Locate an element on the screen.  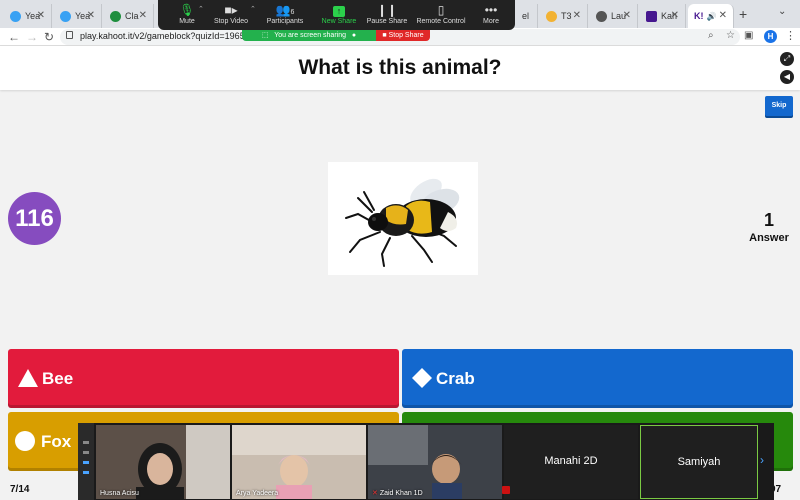
more-button: ••• More is located at coordinates (491, 13).